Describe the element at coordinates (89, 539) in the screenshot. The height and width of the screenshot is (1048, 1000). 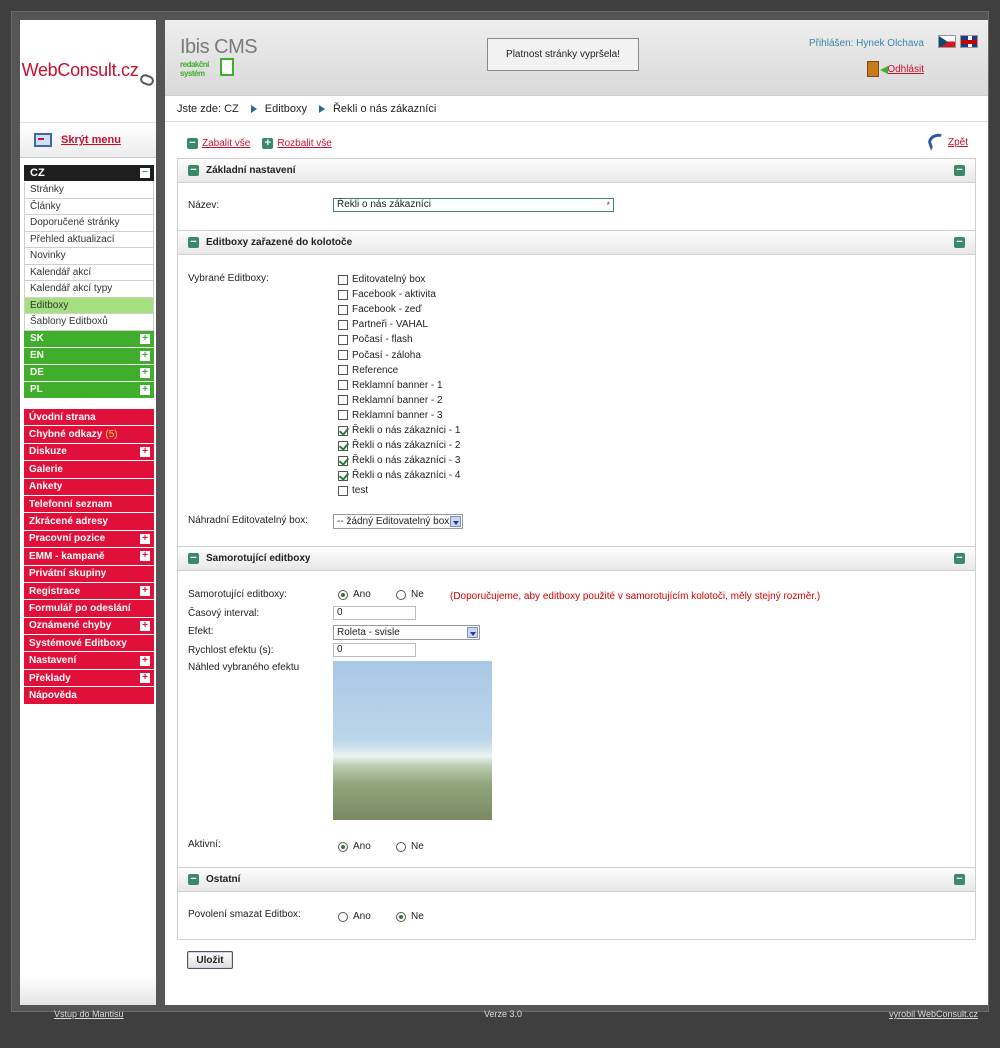
I see `menu-item: Pracovní pozice +` at that location.